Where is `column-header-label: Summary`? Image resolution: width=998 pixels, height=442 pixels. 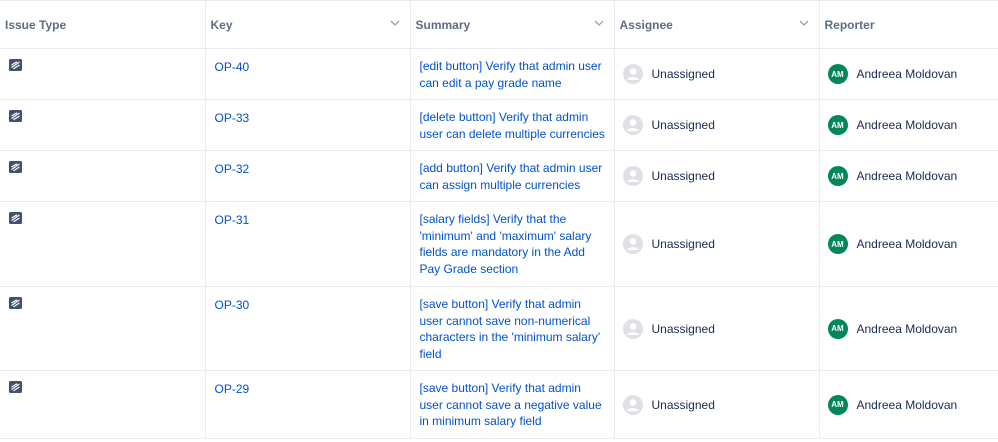
column-header-label: Summary is located at coordinates (443, 24).